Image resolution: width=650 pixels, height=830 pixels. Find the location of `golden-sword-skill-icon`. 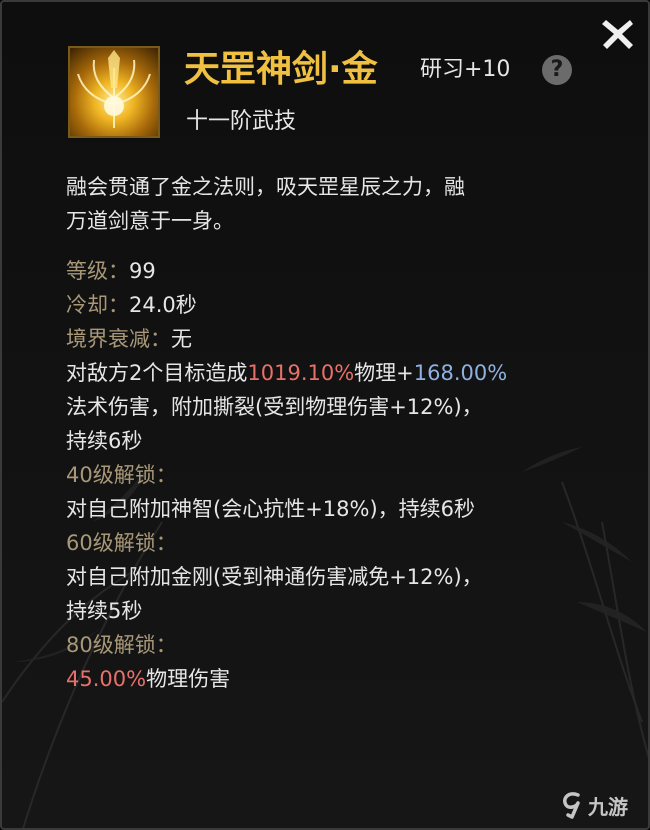

golden-sword-skill-icon is located at coordinates (114, 92).